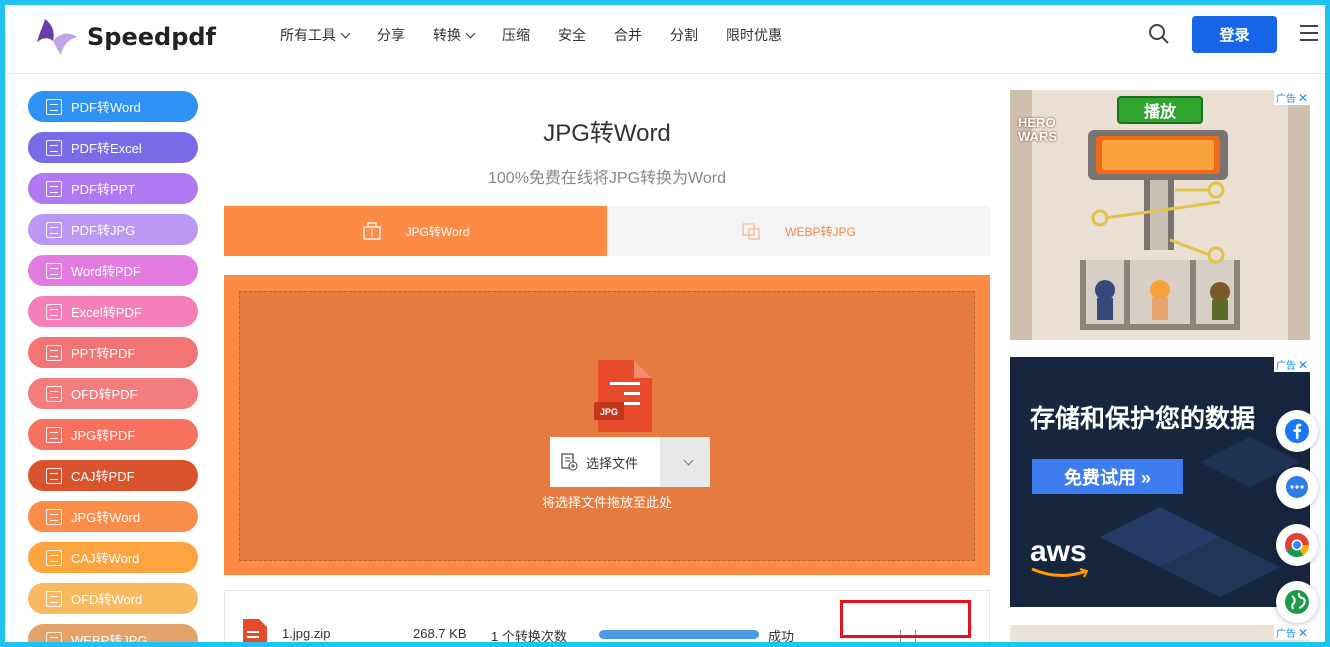 Image resolution: width=1330 pixels, height=647 pixels. What do you see at coordinates (106, 311) in the screenshot?
I see `sidebar-item-label: Excel转PDF` at bounding box center [106, 311].